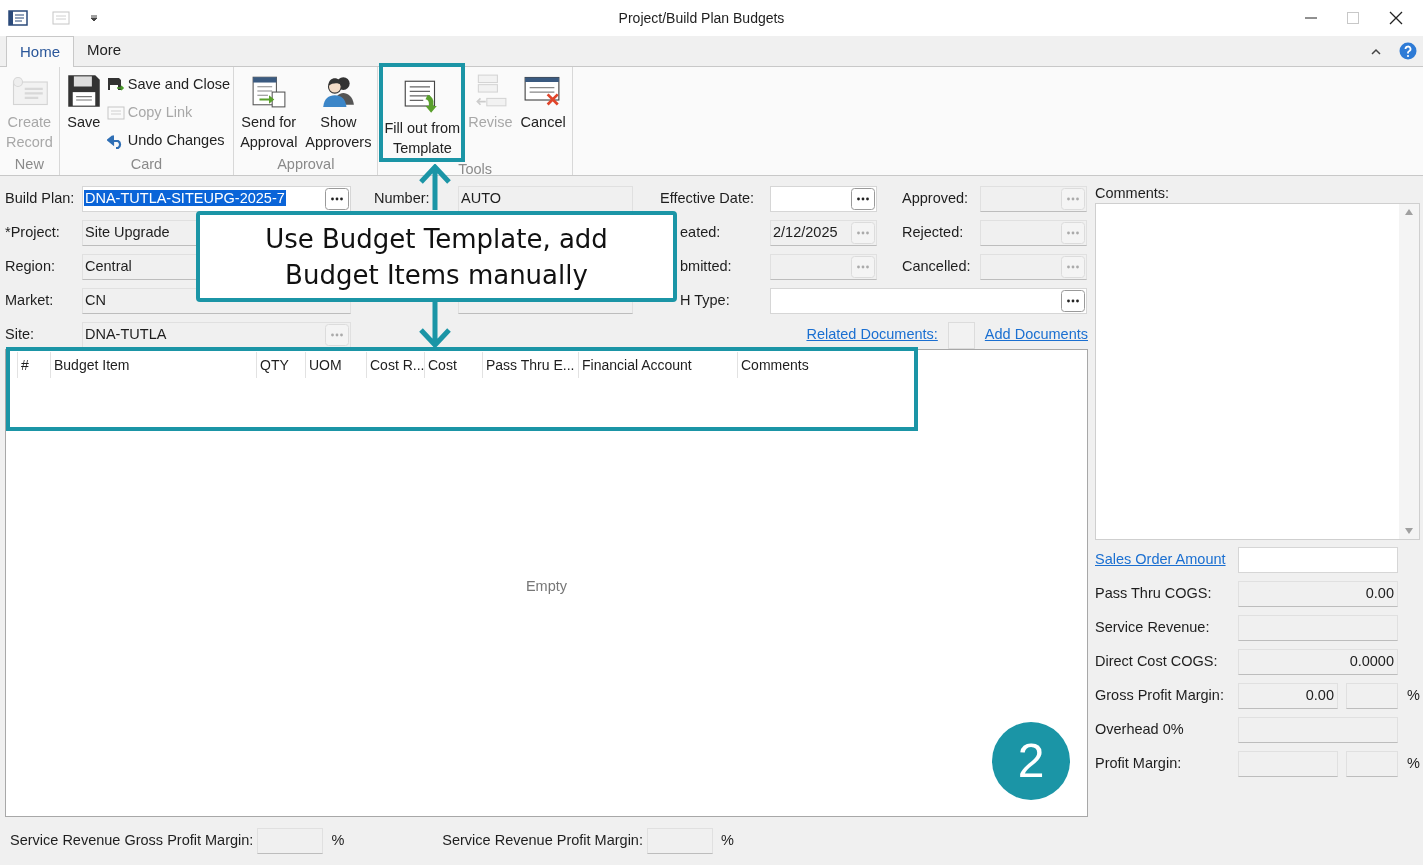  Describe the element at coordinates (1139, 764) in the screenshot. I see `field-label: Profit Margin:` at that location.